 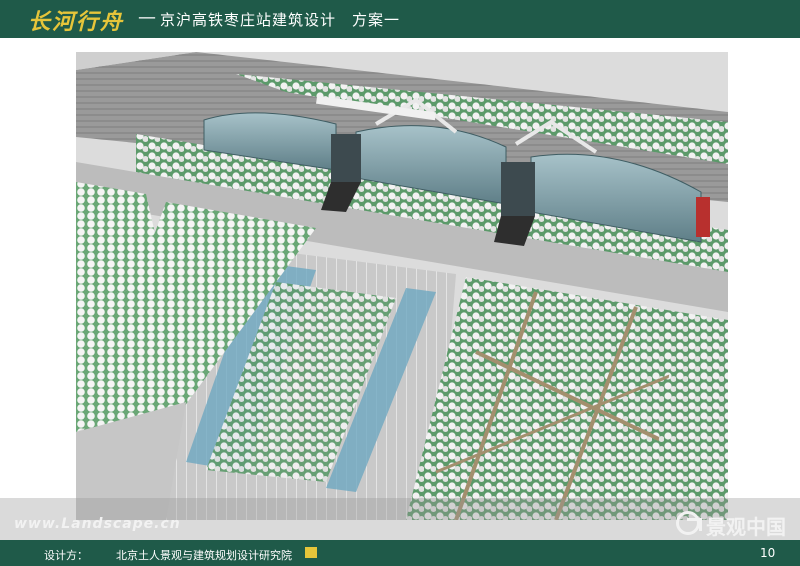 What do you see at coordinates (66, 555) in the screenshot?
I see `designer-label: 设计方：` at bounding box center [66, 555].